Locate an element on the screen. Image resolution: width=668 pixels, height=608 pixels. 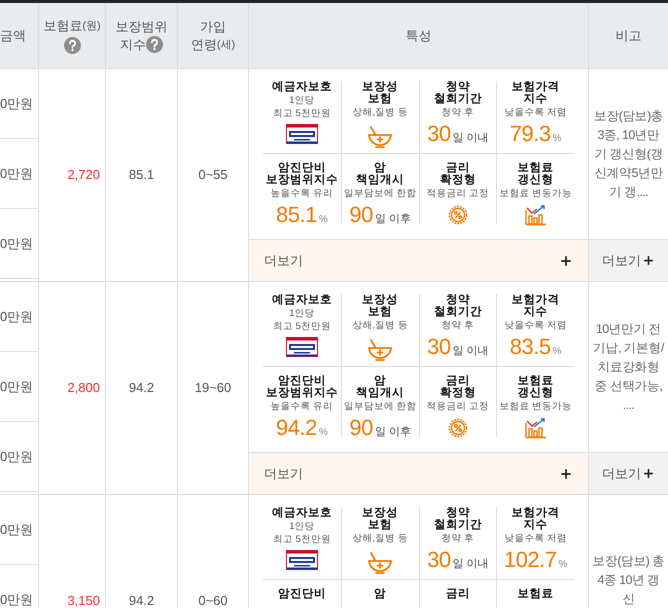
feature-title: 금리 is located at coordinates (458, 594).